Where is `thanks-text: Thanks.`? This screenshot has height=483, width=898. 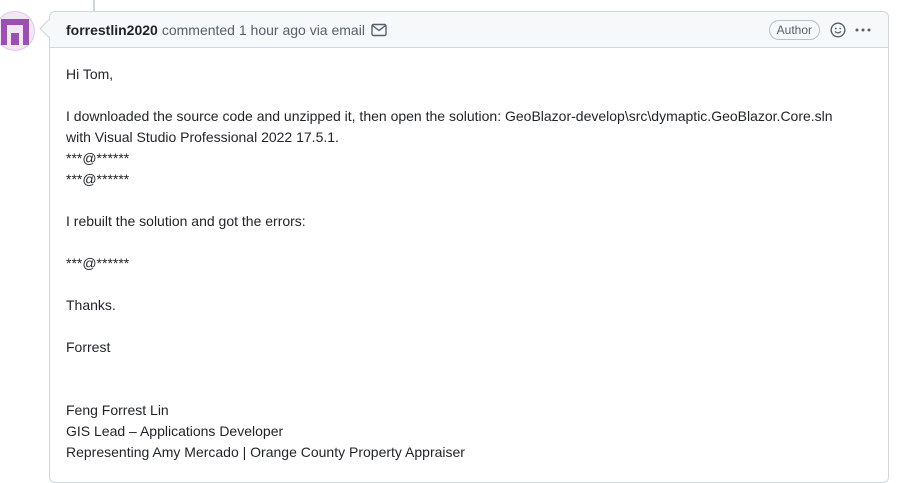
thanks-text: Thanks. is located at coordinates (91, 305).